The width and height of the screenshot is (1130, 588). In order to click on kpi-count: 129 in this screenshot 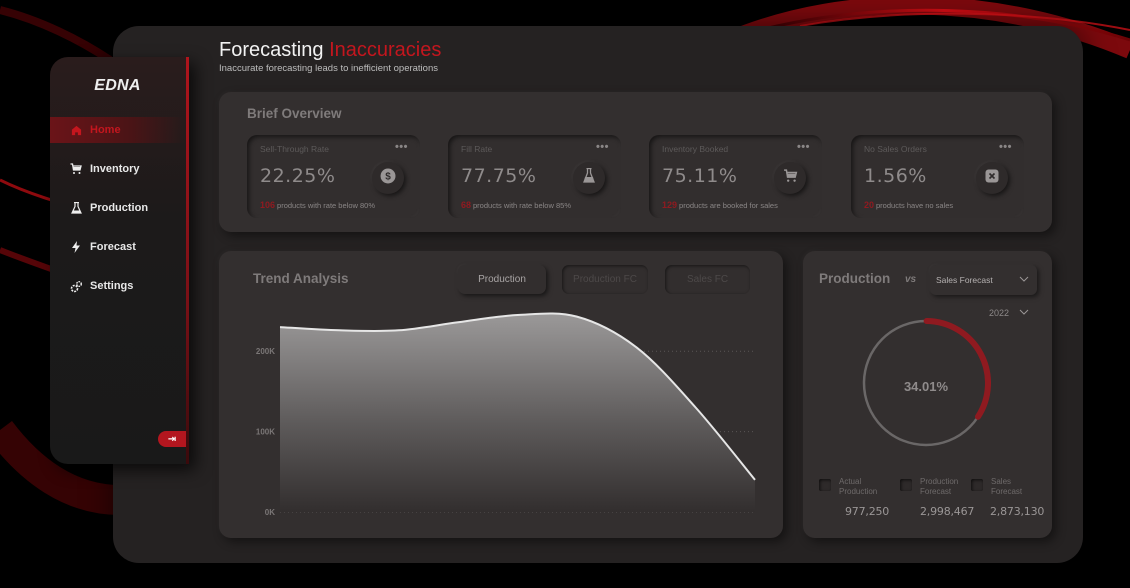, I will do `click(670, 205)`.